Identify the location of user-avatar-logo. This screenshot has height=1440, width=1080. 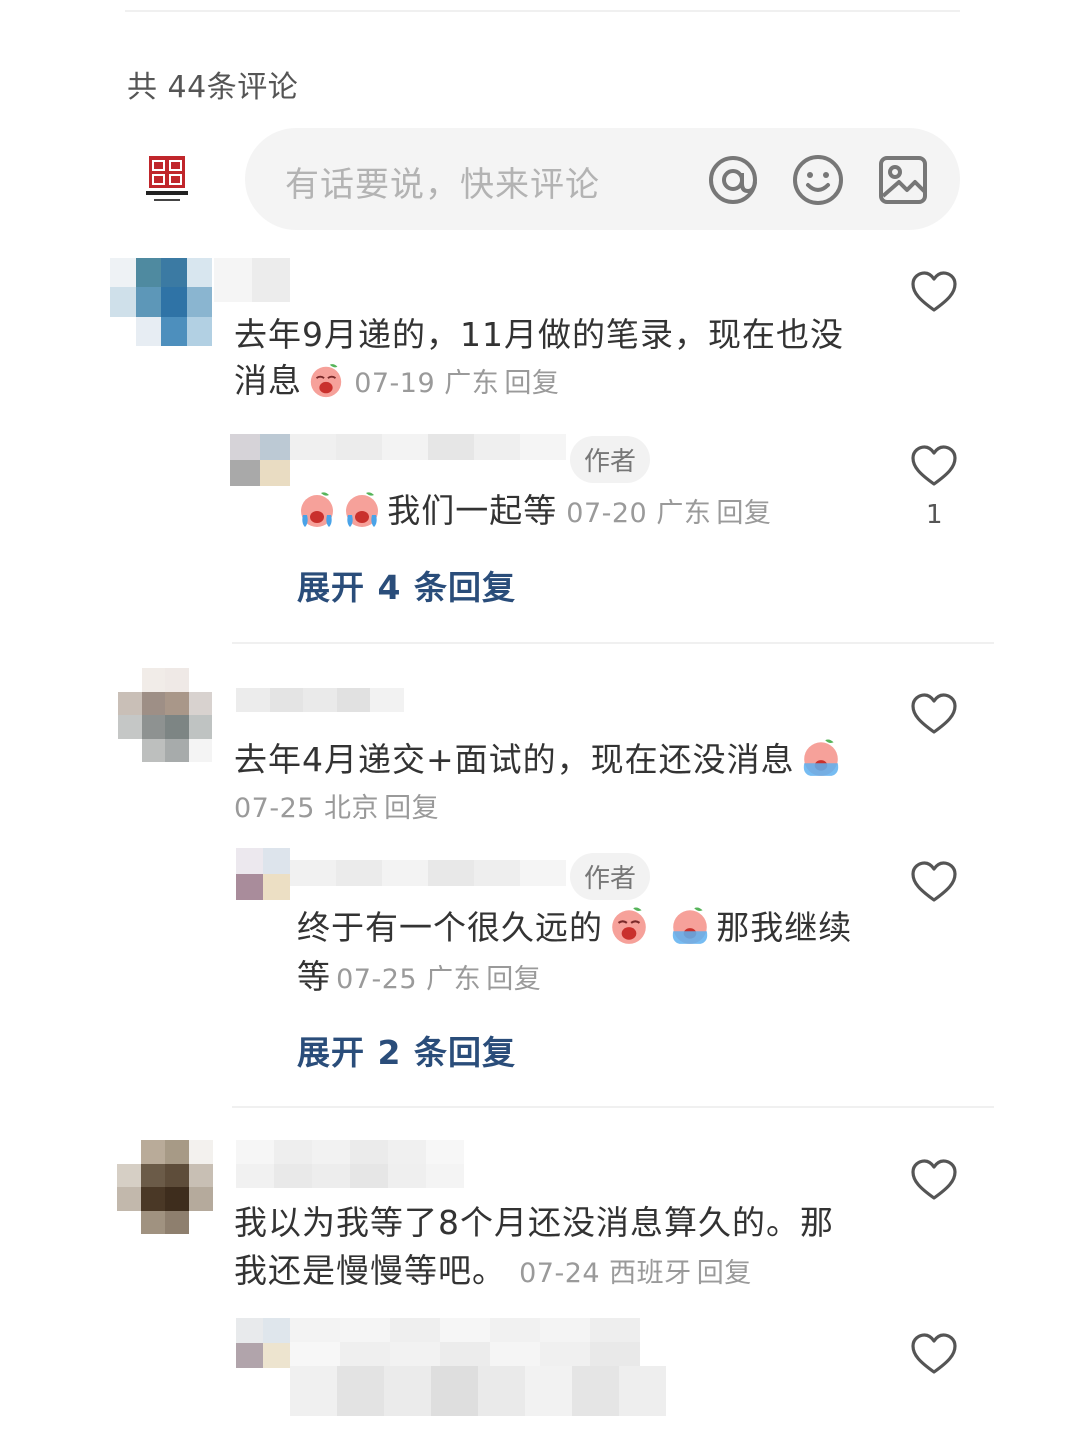
(167, 178).